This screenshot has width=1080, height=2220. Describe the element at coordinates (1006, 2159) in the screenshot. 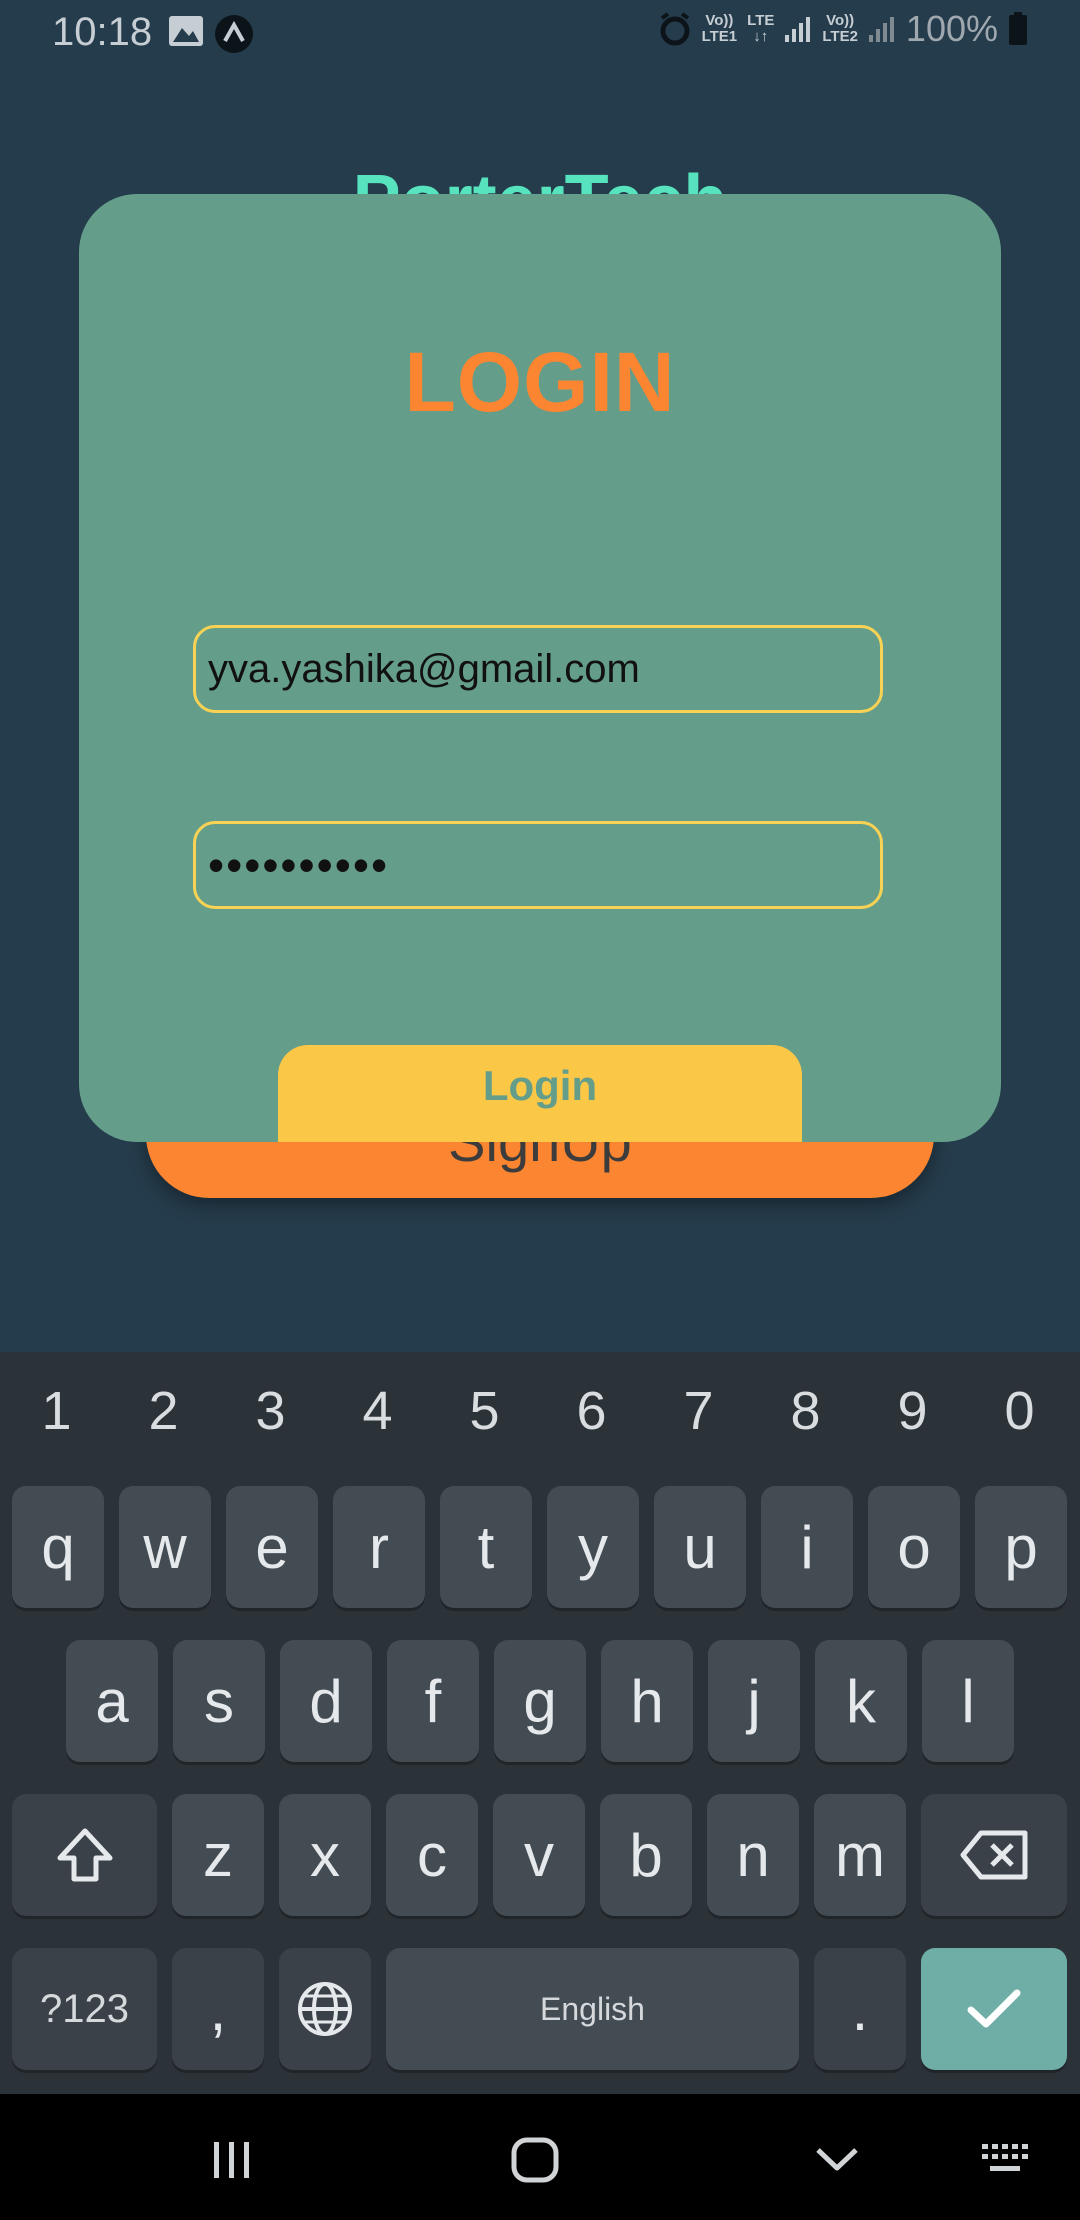

I see `keyboard-icon` at that location.